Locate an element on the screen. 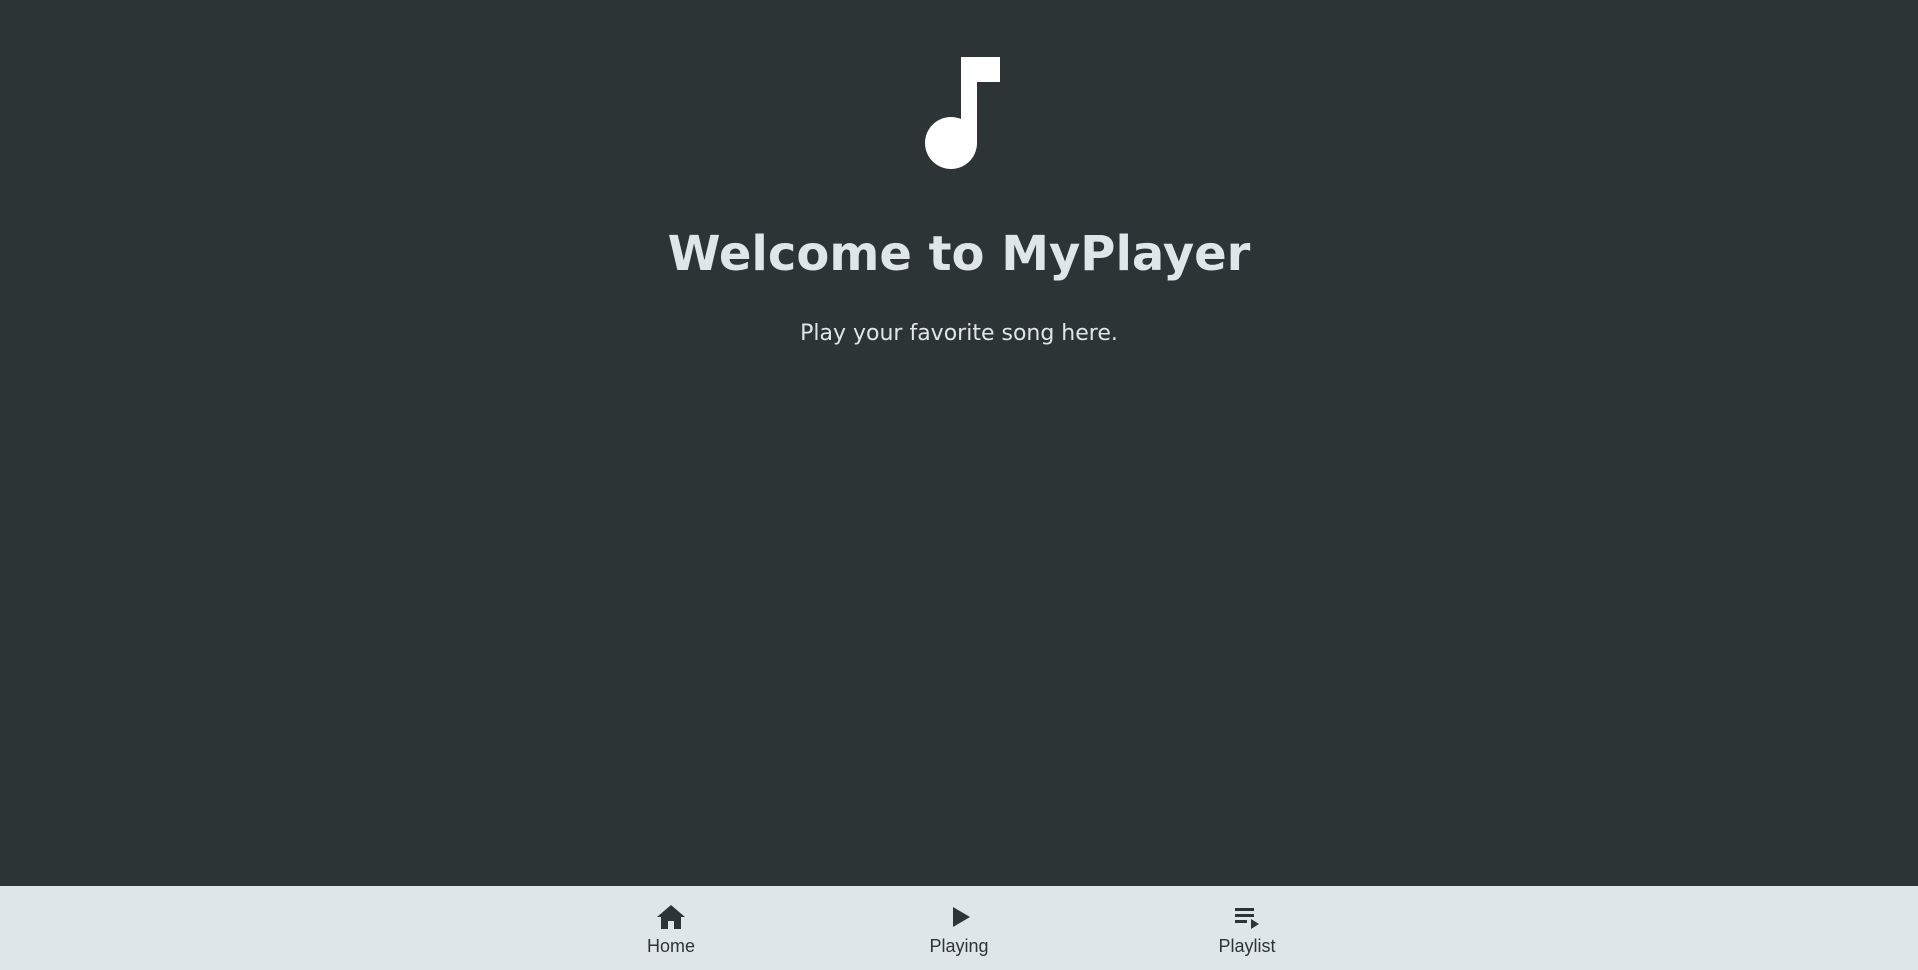  nav-item-playlist: Playlist is located at coordinates (1247, 928).